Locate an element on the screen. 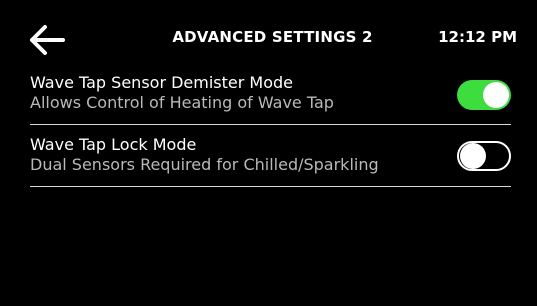 The image size is (537, 306). setting-title: Wave Tap Lock Mode is located at coordinates (113, 144).